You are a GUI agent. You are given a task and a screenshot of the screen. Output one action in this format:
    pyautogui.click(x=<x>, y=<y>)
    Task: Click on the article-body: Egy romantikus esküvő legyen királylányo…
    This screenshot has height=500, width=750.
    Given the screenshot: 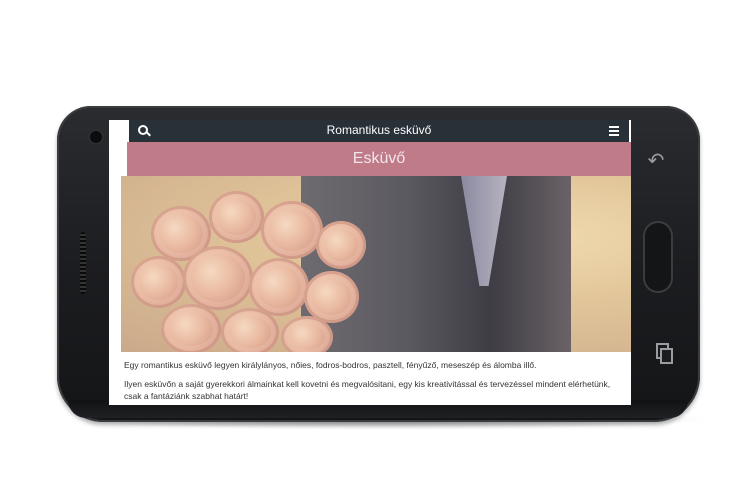 What is the action you would take?
    pyautogui.click(x=376, y=378)
    